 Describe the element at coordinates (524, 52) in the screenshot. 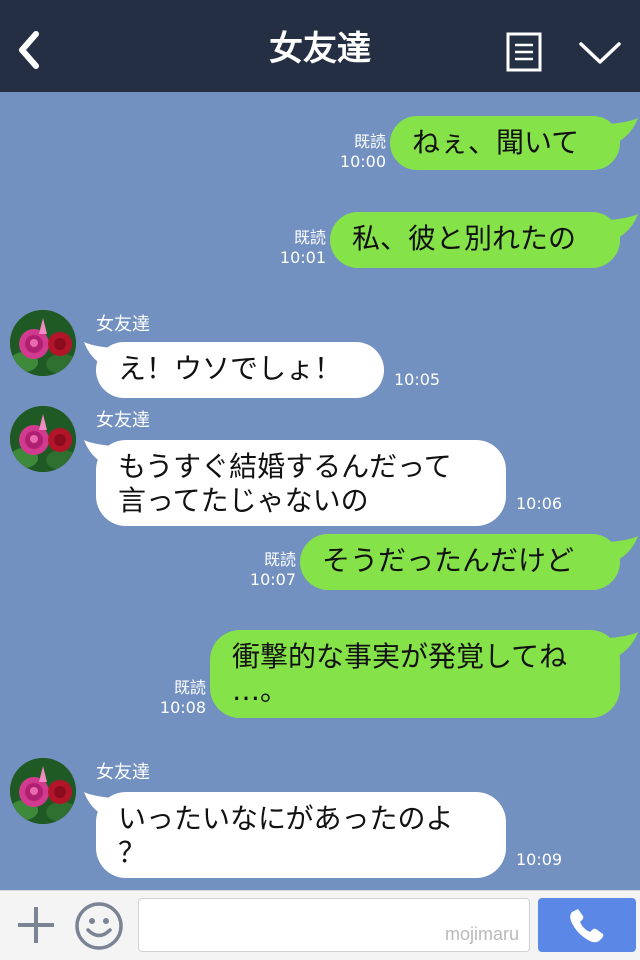

I see `notes-icon` at that location.